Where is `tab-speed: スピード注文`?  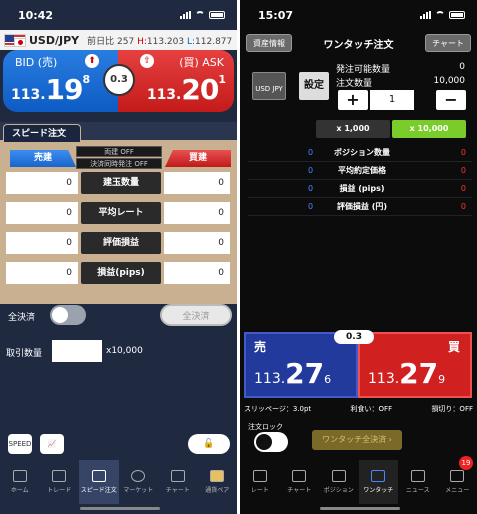 tab-speed: スピード注文 is located at coordinates (99, 482).